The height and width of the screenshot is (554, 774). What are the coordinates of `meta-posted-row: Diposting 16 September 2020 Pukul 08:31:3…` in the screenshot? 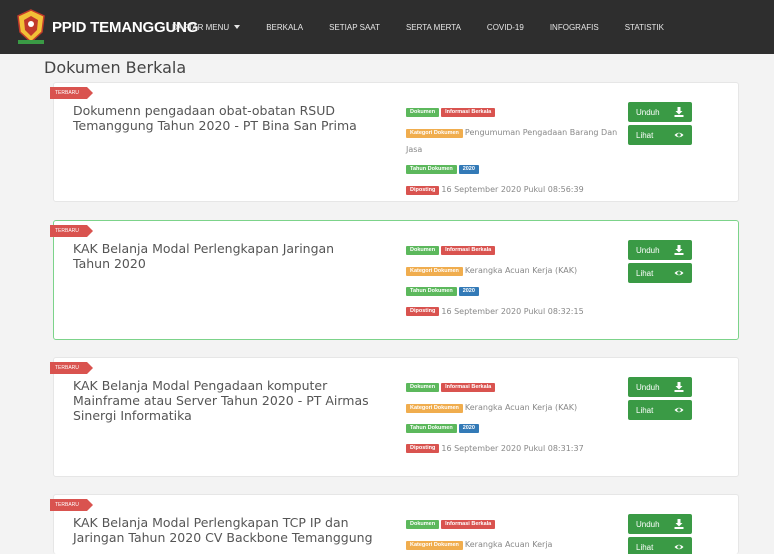 It's located at (513, 449).